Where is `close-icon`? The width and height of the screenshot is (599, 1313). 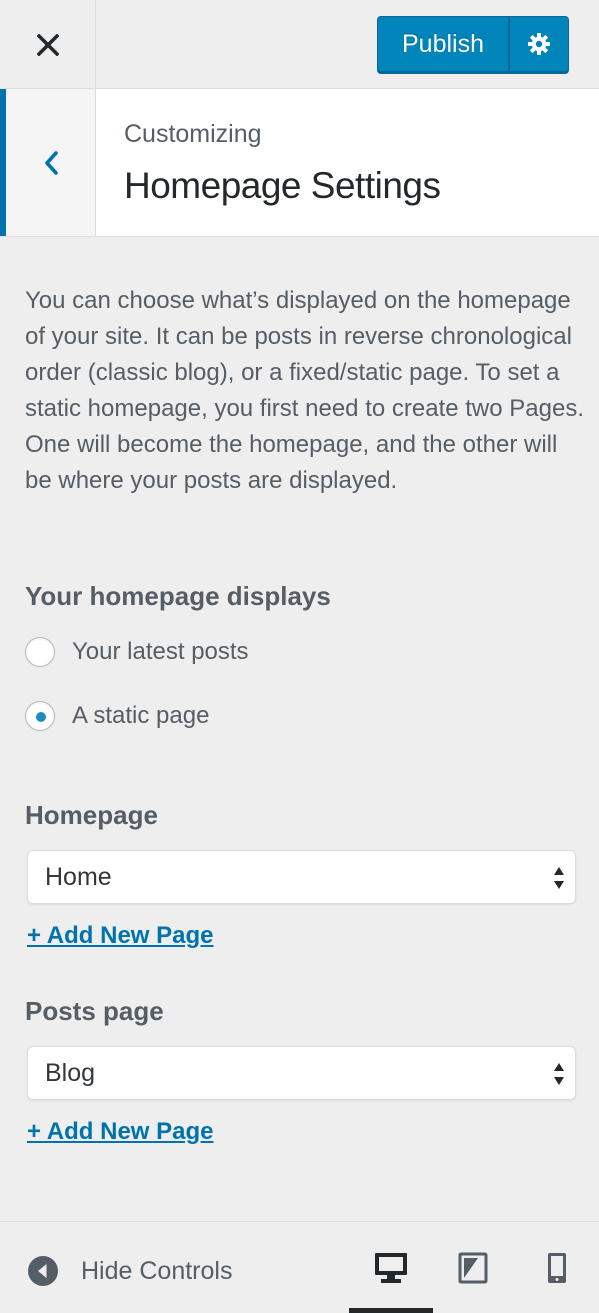
close-icon is located at coordinates (47, 44).